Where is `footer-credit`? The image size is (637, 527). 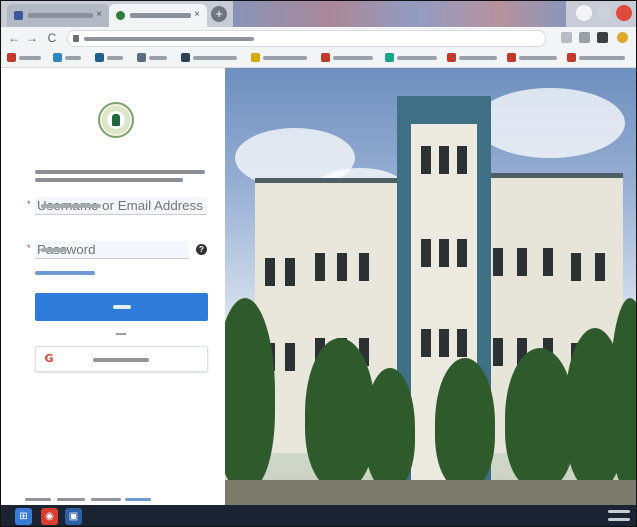 footer-credit is located at coordinates (106, 499).